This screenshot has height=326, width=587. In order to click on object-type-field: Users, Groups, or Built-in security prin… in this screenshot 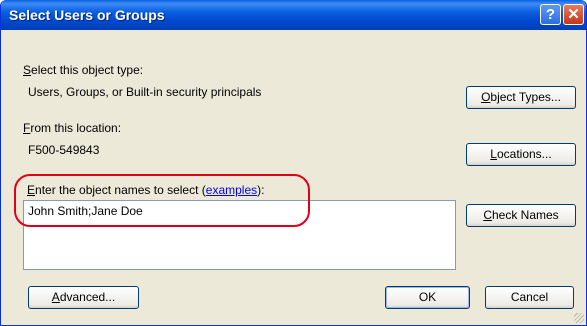, I will do `click(145, 92)`.